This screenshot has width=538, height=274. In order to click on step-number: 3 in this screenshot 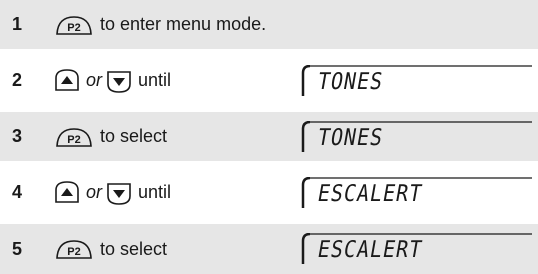, I will do `click(17, 136)`.